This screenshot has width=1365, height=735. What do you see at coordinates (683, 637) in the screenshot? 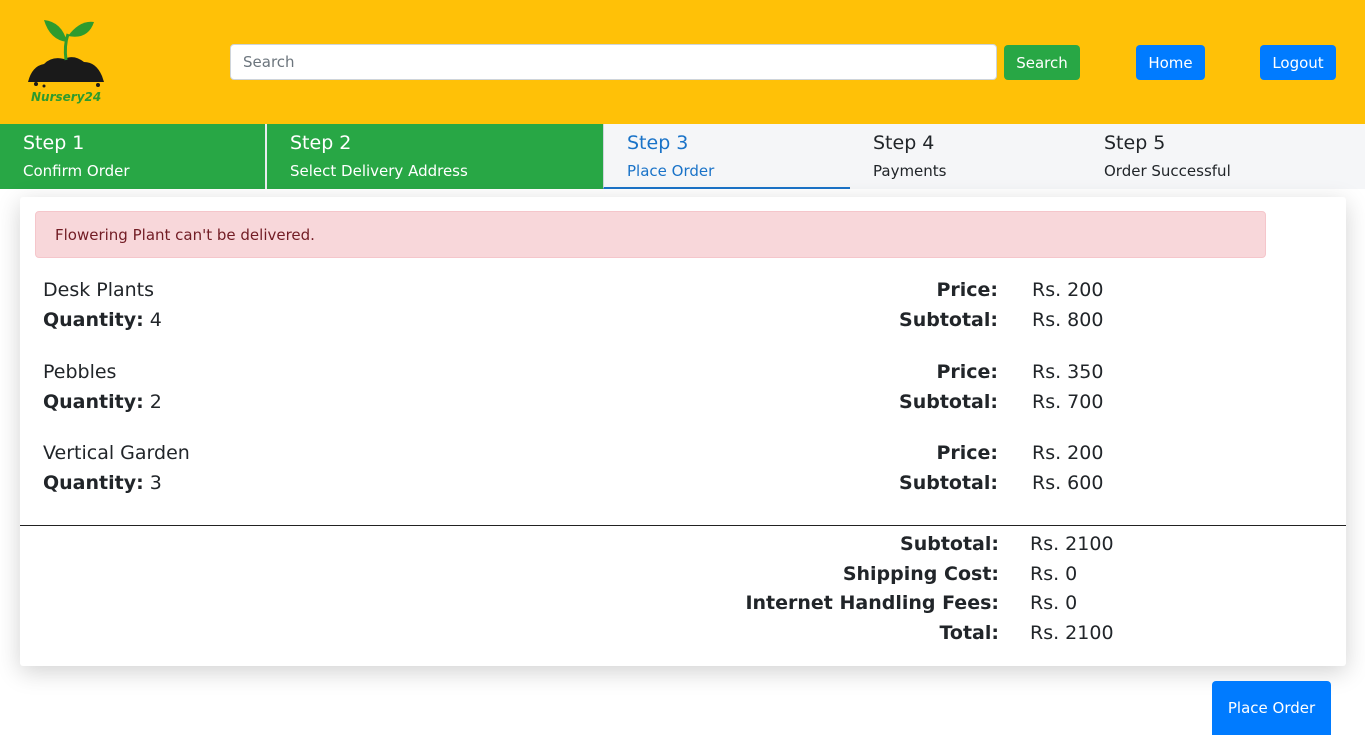
I see `totals-row-total: Total: Rs. 2100` at bounding box center [683, 637].